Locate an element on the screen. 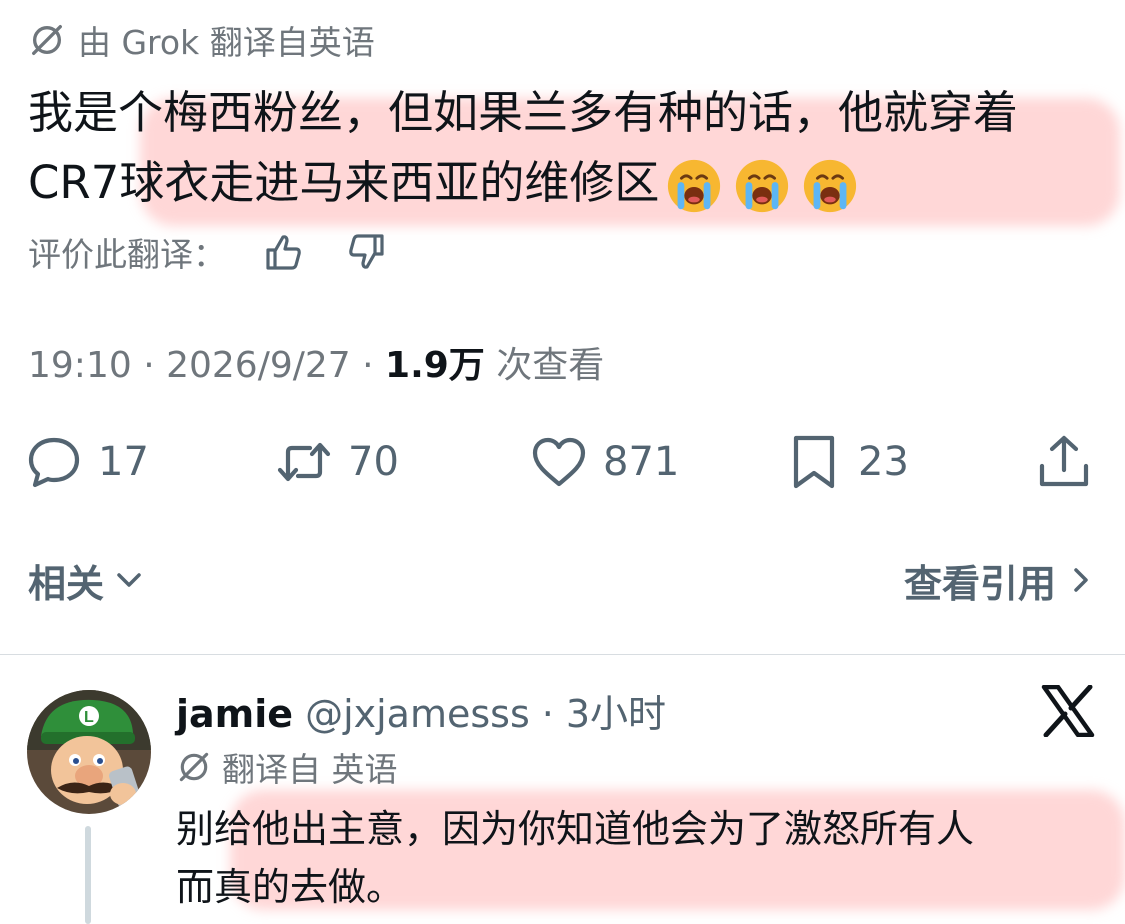  tweet-text-line2-wrap: CR7球衣走进马来西亚的维修区 is located at coordinates (563, 183).